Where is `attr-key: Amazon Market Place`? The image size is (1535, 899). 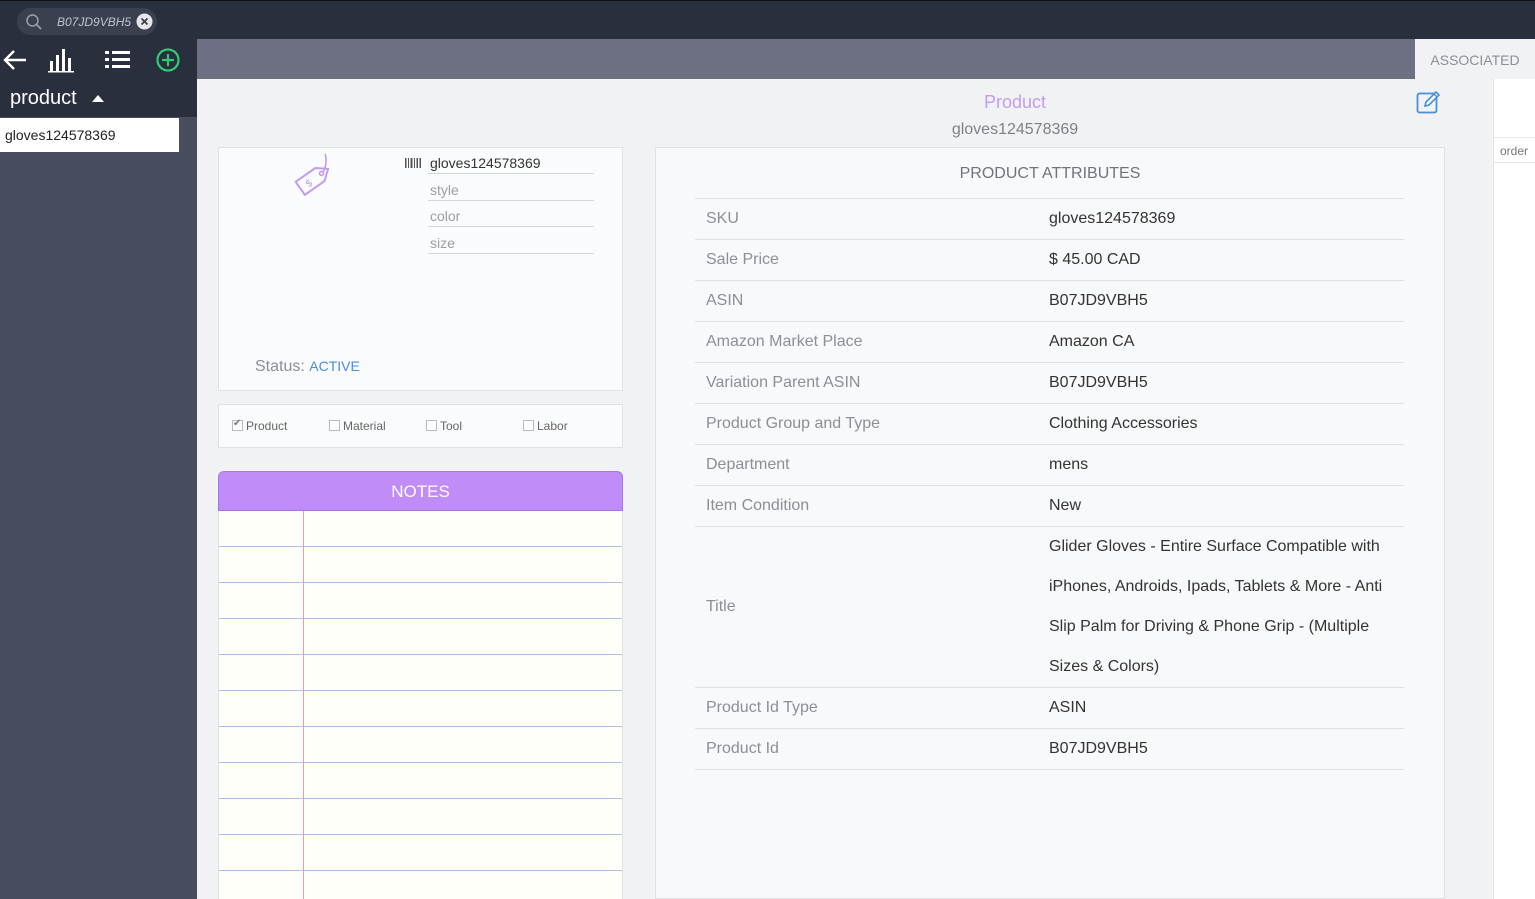
attr-key: Amazon Market Place is located at coordinates (784, 341).